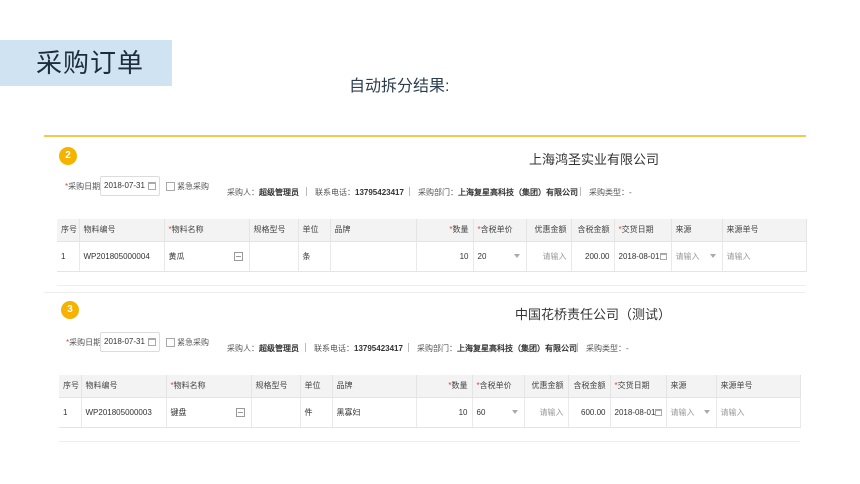 The width and height of the screenshot is (860, 484). What do you see at coordinates (425, 292) in the screenshot?
I see `order-divider` at bounding box center [425, 292].